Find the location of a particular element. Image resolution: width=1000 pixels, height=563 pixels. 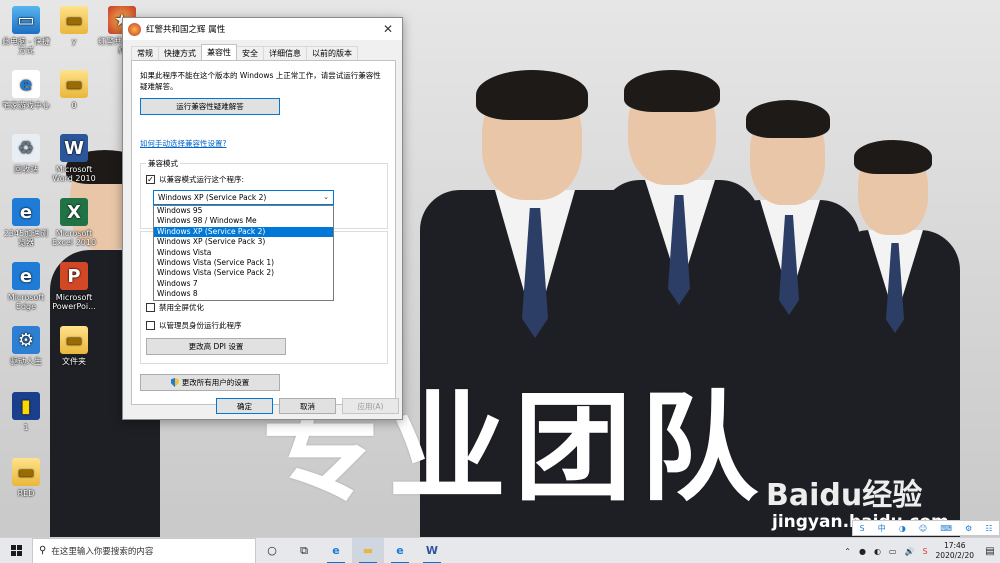

keyboard-icon: ⌨ is located at coordinates (946, 528).